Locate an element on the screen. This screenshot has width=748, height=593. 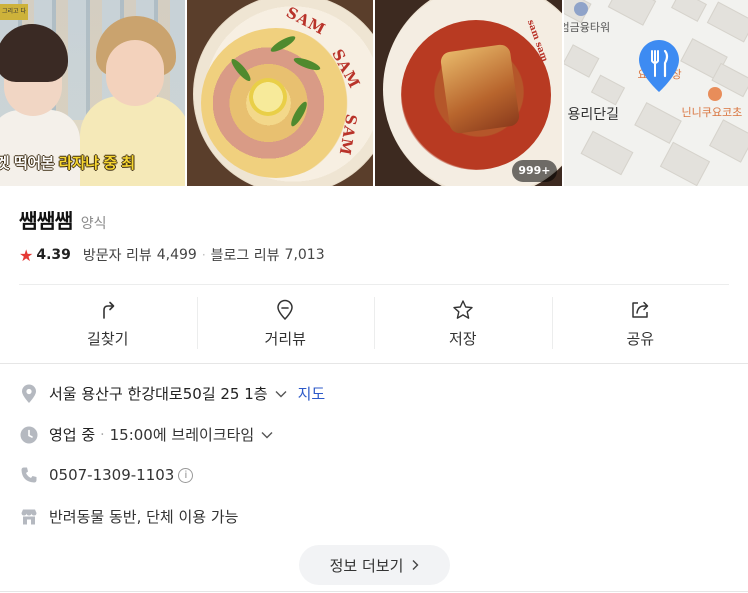
street-view-icon is located at coordinates (285, 310).